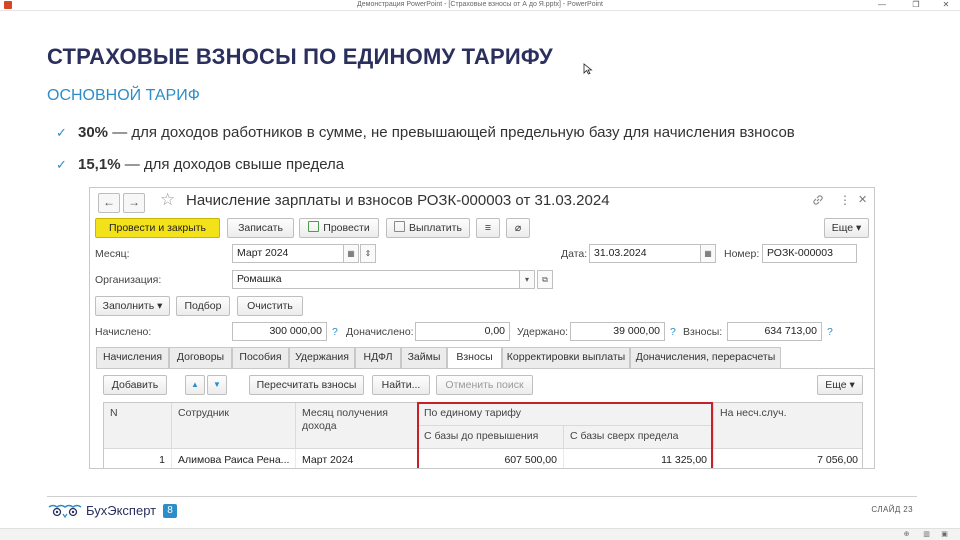 The height and width of the screenshot is (540, 960). Describe the element at coordinates (121, 510) in the screenshot. I see `logo-text: БухЭксперт` at that location.